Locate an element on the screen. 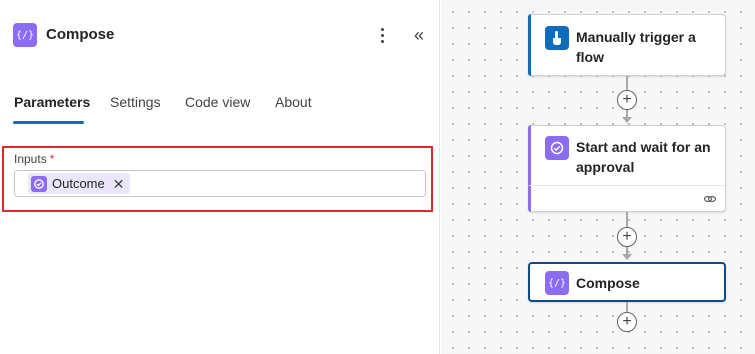 The height and width of the screenshot is (354, 755). token-label: Outcome is located at coordinates (78, 183).